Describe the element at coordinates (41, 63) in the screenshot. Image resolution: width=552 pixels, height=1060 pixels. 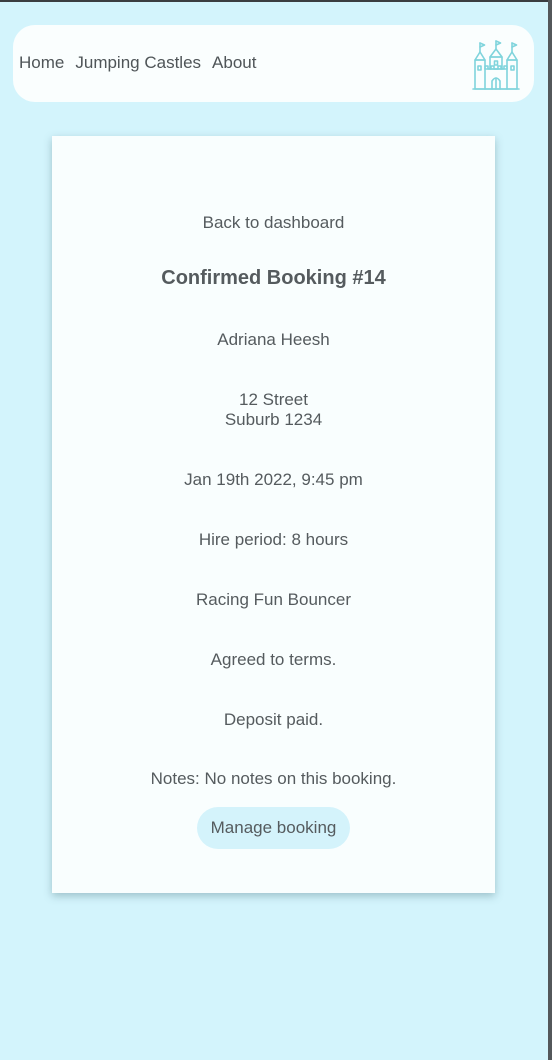
I see `nav-link-home: Home` at that location.